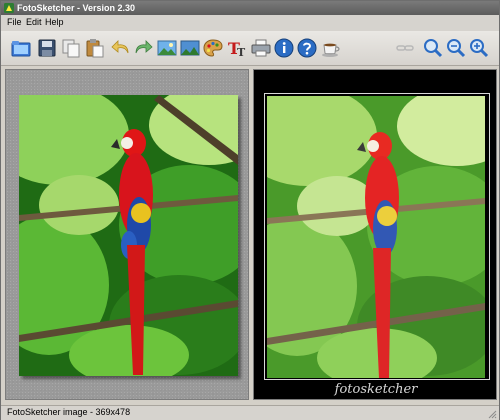  I want to click on zoom-in-button, so click(479, 48).